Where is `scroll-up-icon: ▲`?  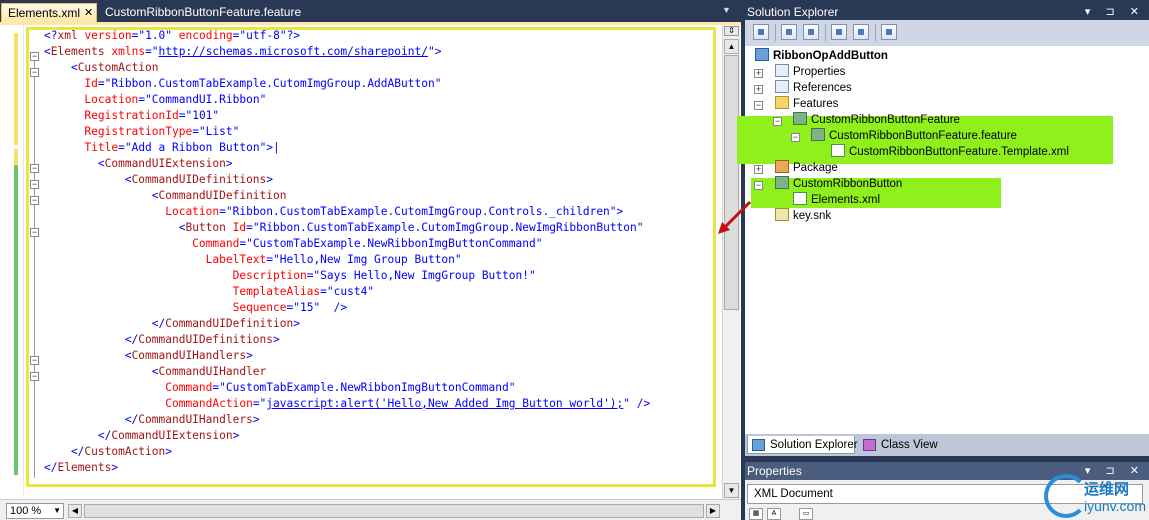 scroll-up-icon: ▲ is located at coordinates (731, 46).